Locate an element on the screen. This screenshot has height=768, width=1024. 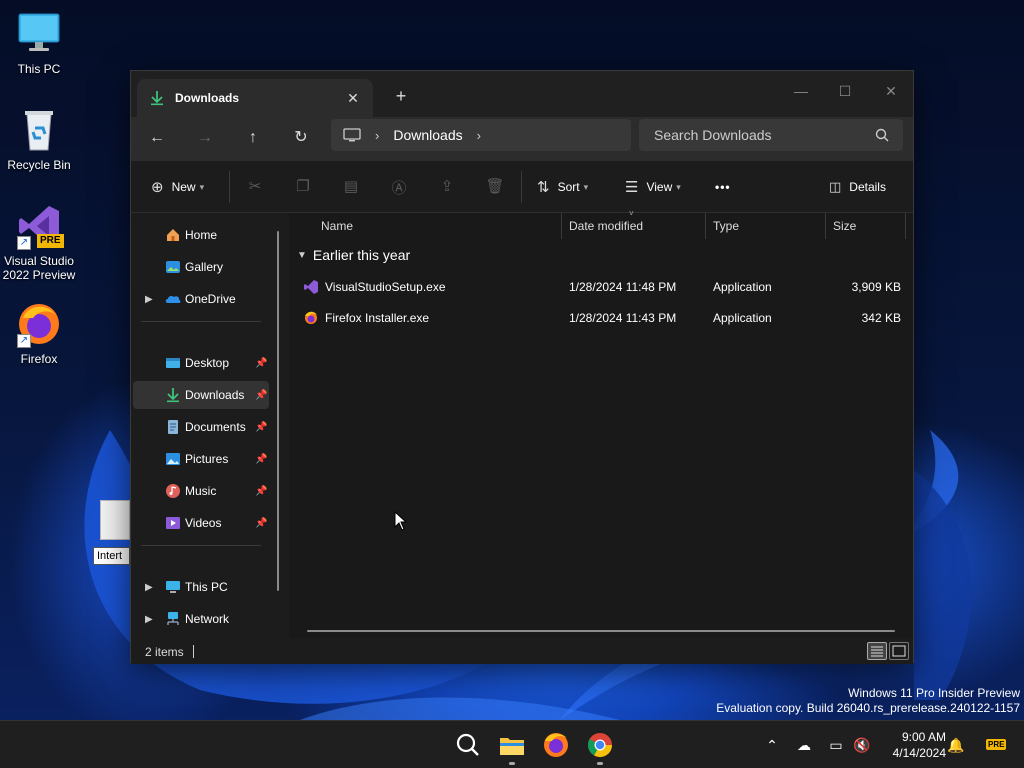
file-explorer-icon is located at coordinates (512, 746).